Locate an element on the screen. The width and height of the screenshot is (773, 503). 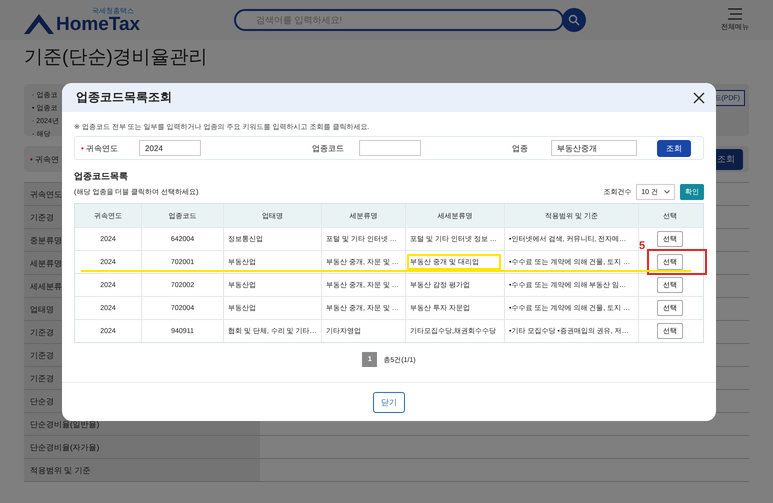
close-icon is located at coordinates (699, 97).